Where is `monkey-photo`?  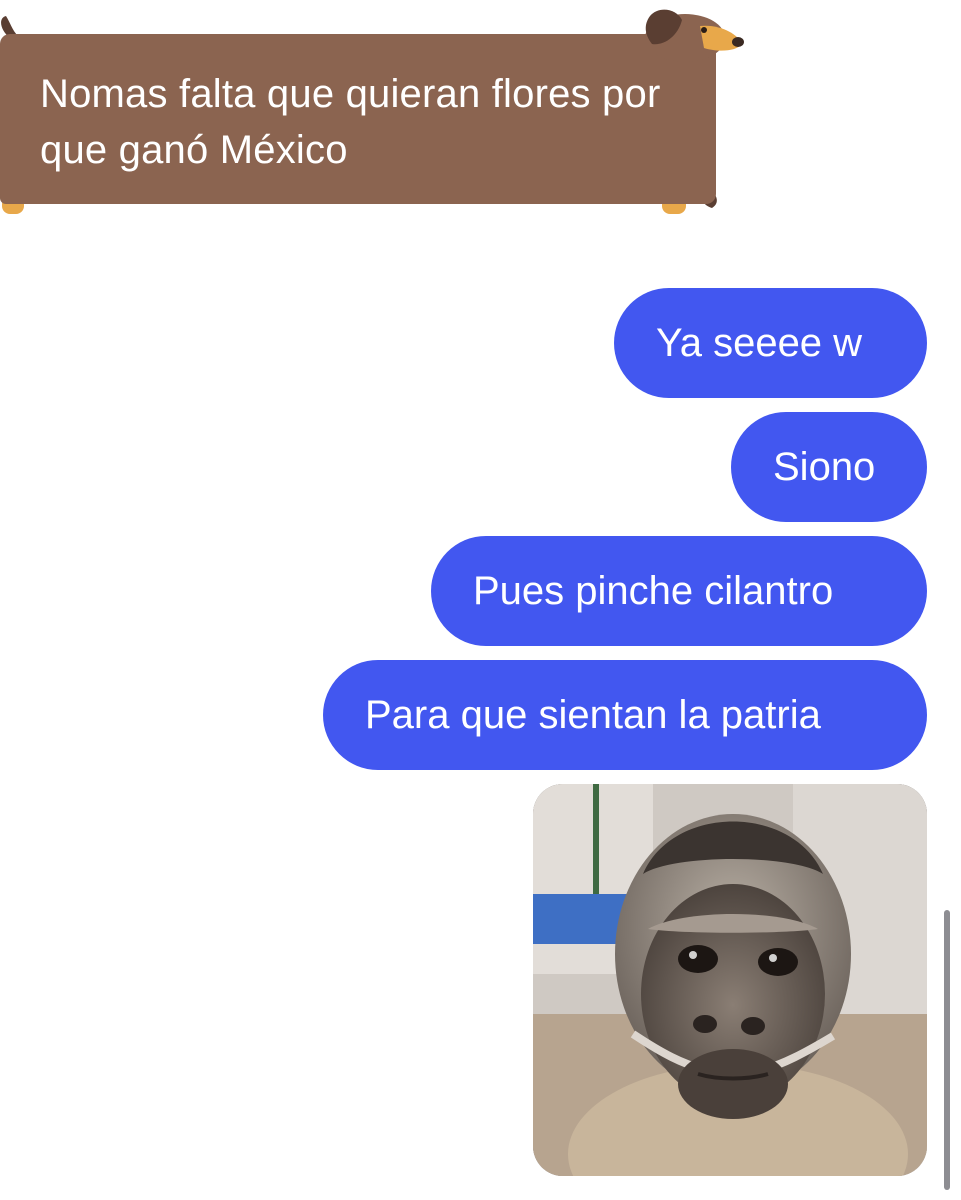 monkey-photo is located at coordinates (730, 980).